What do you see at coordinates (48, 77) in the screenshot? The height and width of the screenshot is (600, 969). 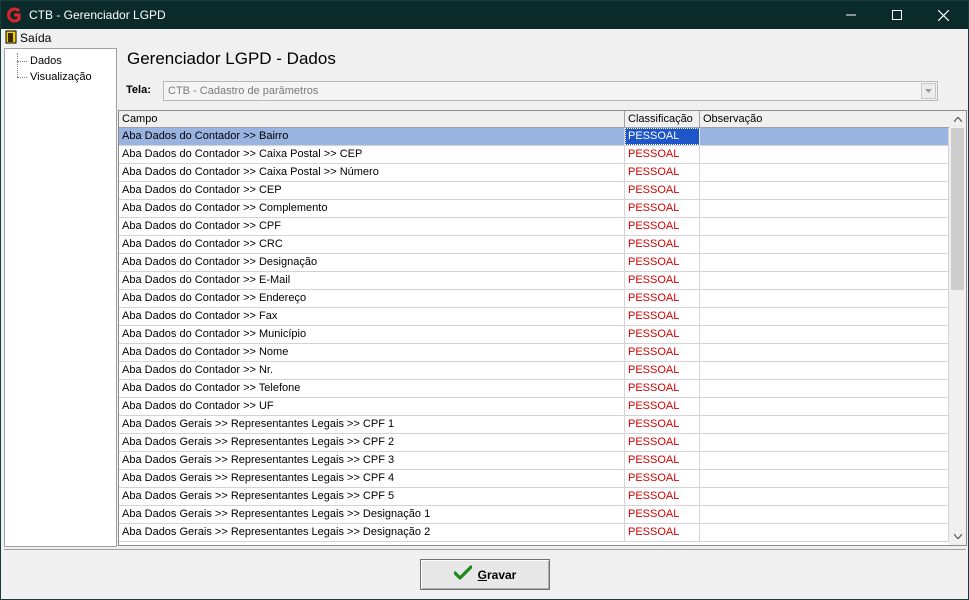 I see `tree-item-visualizacao: Visualização` at bounding box center [48, 77].